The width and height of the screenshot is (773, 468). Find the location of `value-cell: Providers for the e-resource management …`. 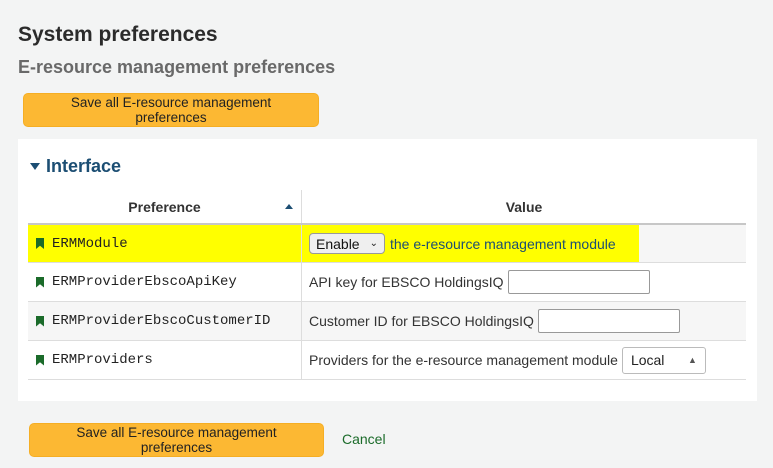

value-cell: Providers for the e-resource management … is located at coordinates (523, 360).